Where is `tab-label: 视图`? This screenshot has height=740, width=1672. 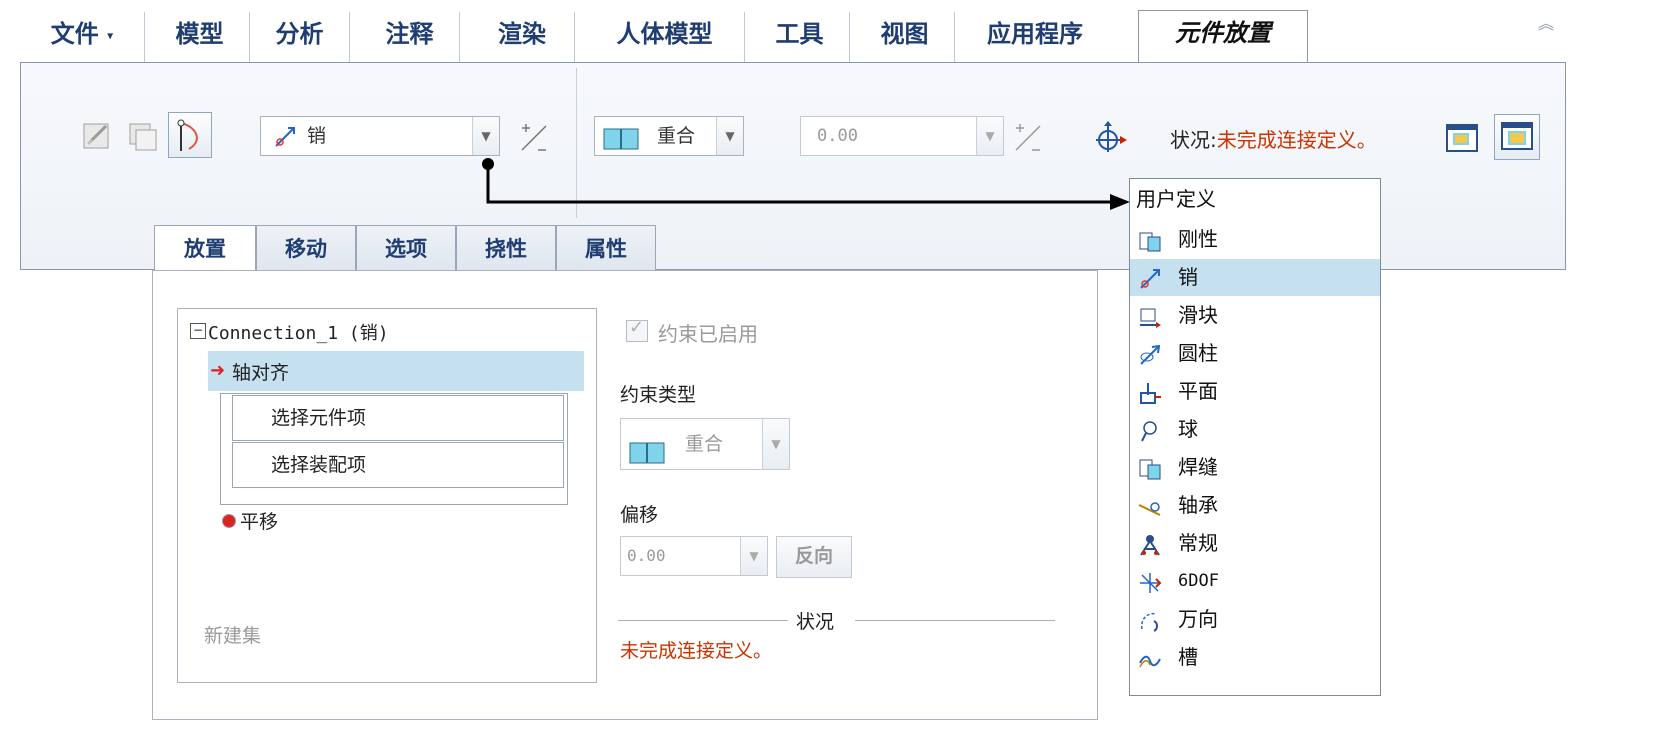 tab-label: 视图 is located at coordinates (904, 33).